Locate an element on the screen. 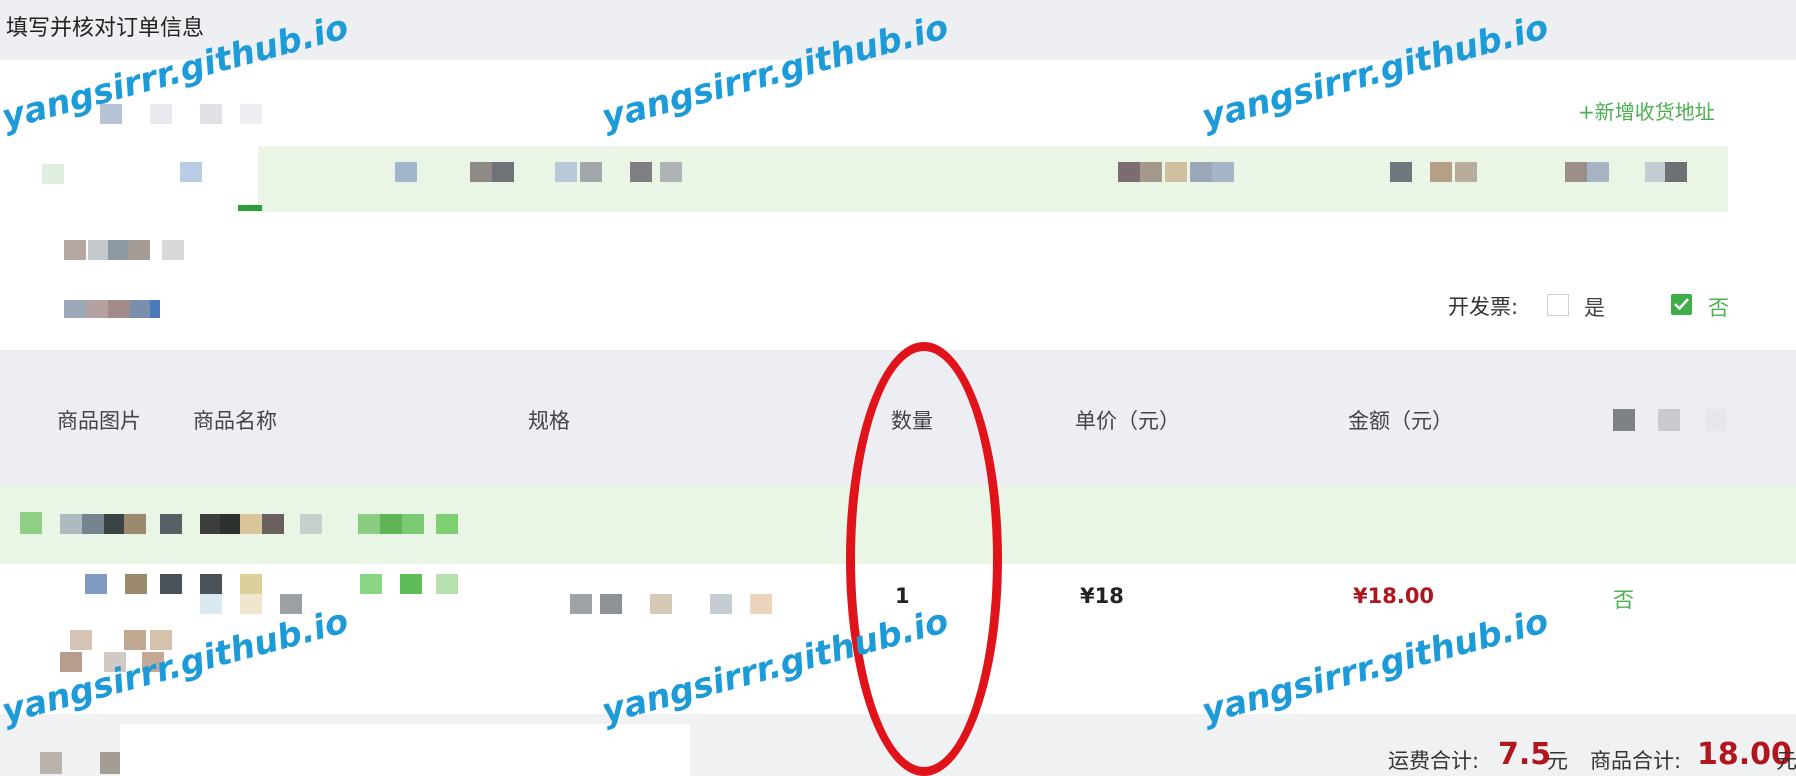  invoice-no-checkbox is located at coordinates (1681, 304).